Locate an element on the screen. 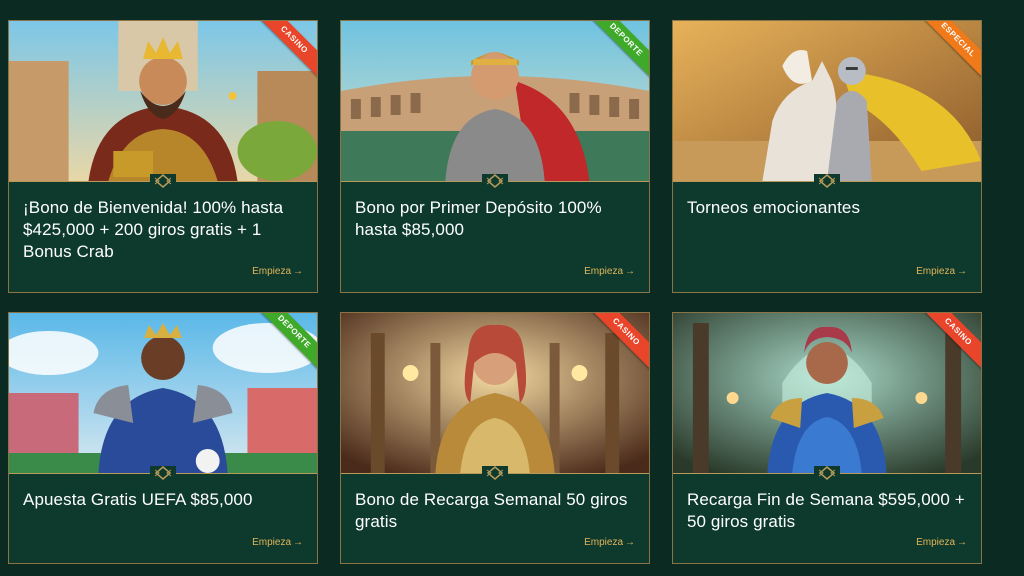 The image size is (1024, 576). promo-card-tournaments: ESPECIAL Torneos emocionantes Empieza → is located at coordinates (827, 156).